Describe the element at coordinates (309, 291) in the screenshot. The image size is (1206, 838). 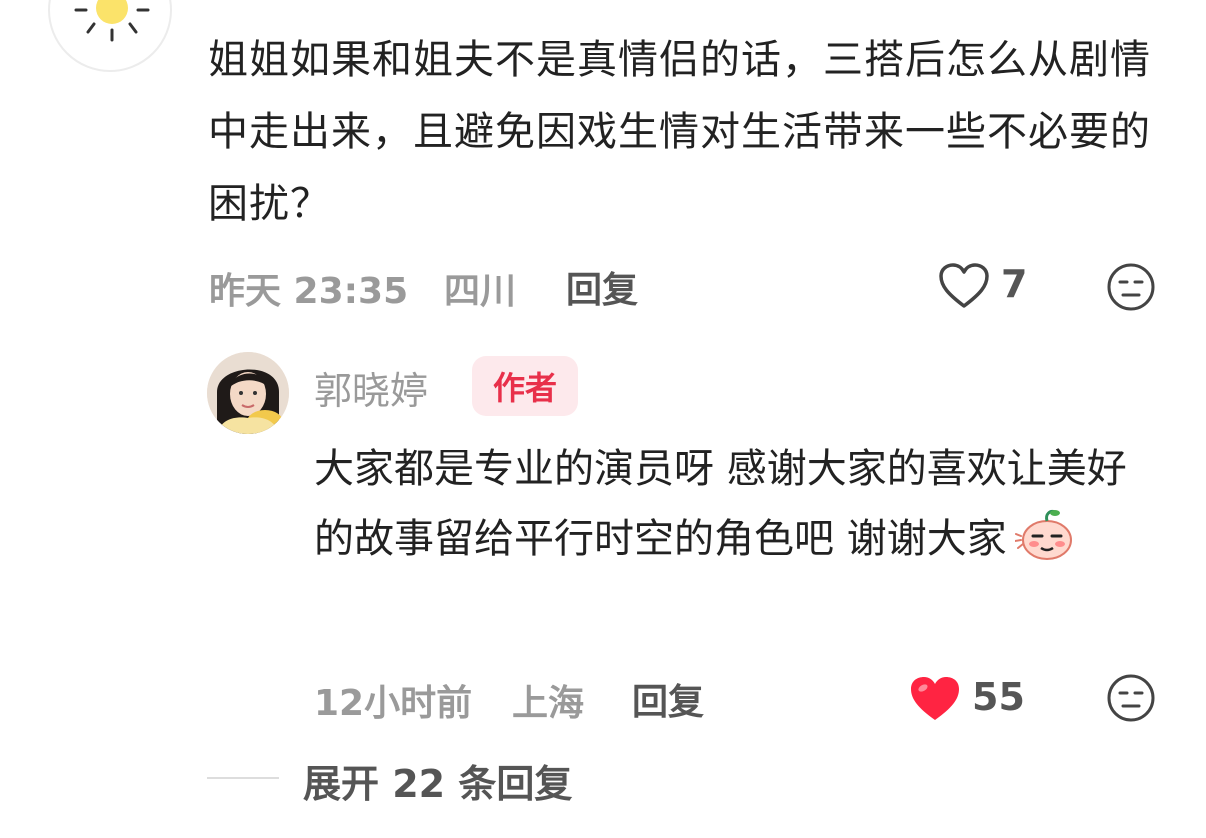
I see `comment-time: 昨天 23:35` at that location.